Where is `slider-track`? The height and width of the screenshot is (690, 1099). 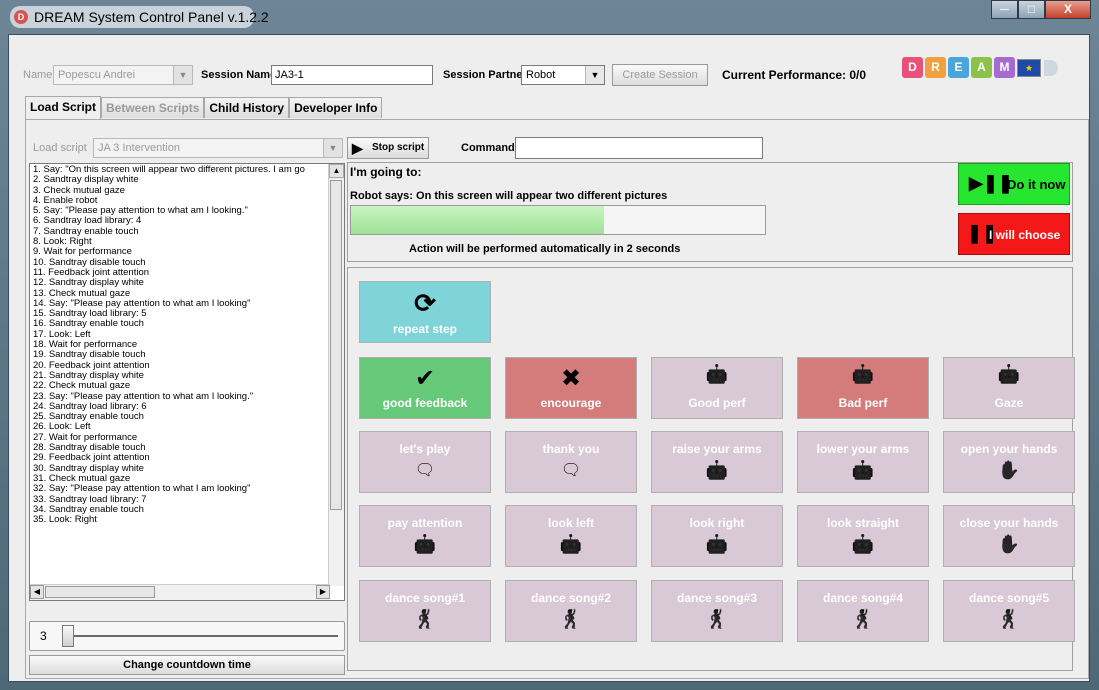
slider-track is located at coordinates (202, 636).